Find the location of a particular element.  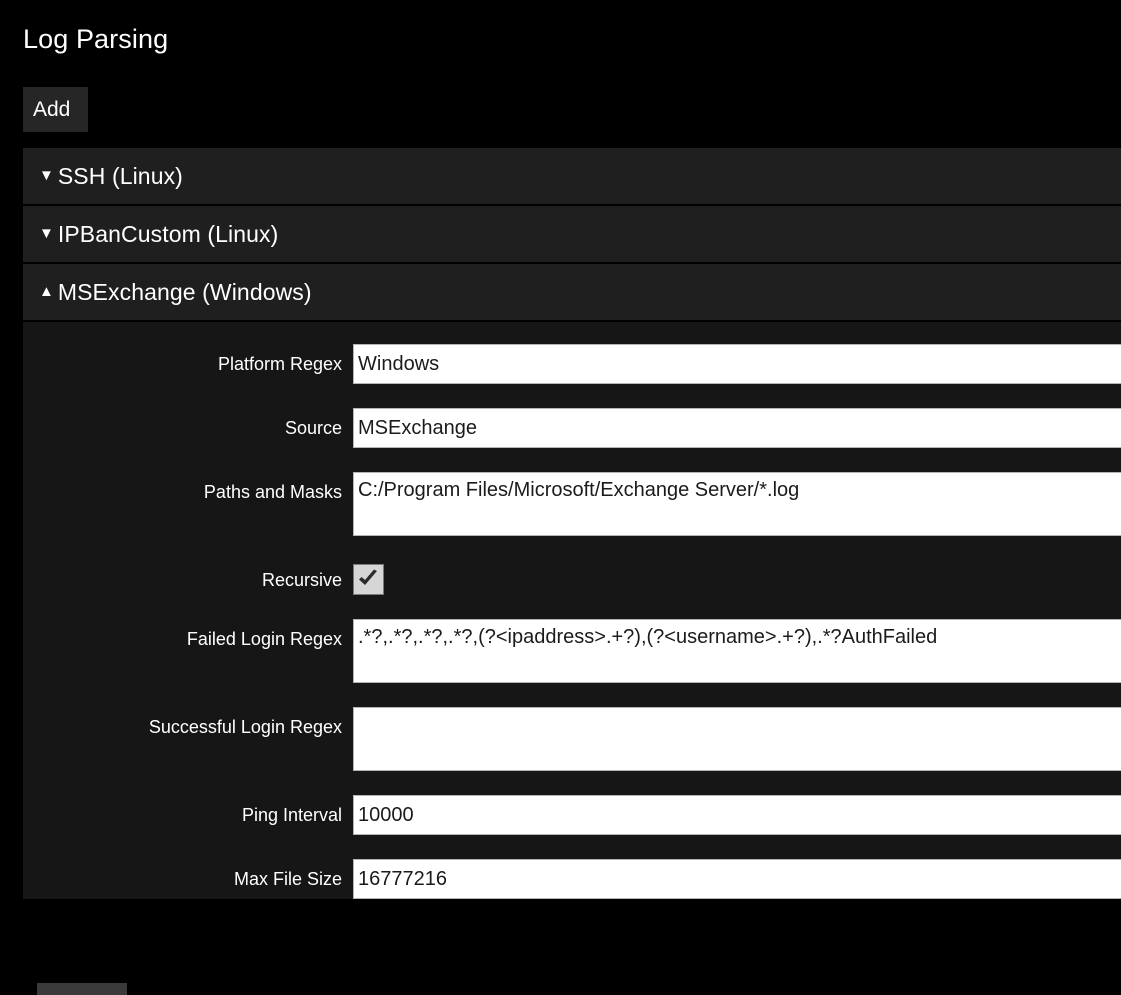

max-file-size-input is located at coordinates (737, 879).